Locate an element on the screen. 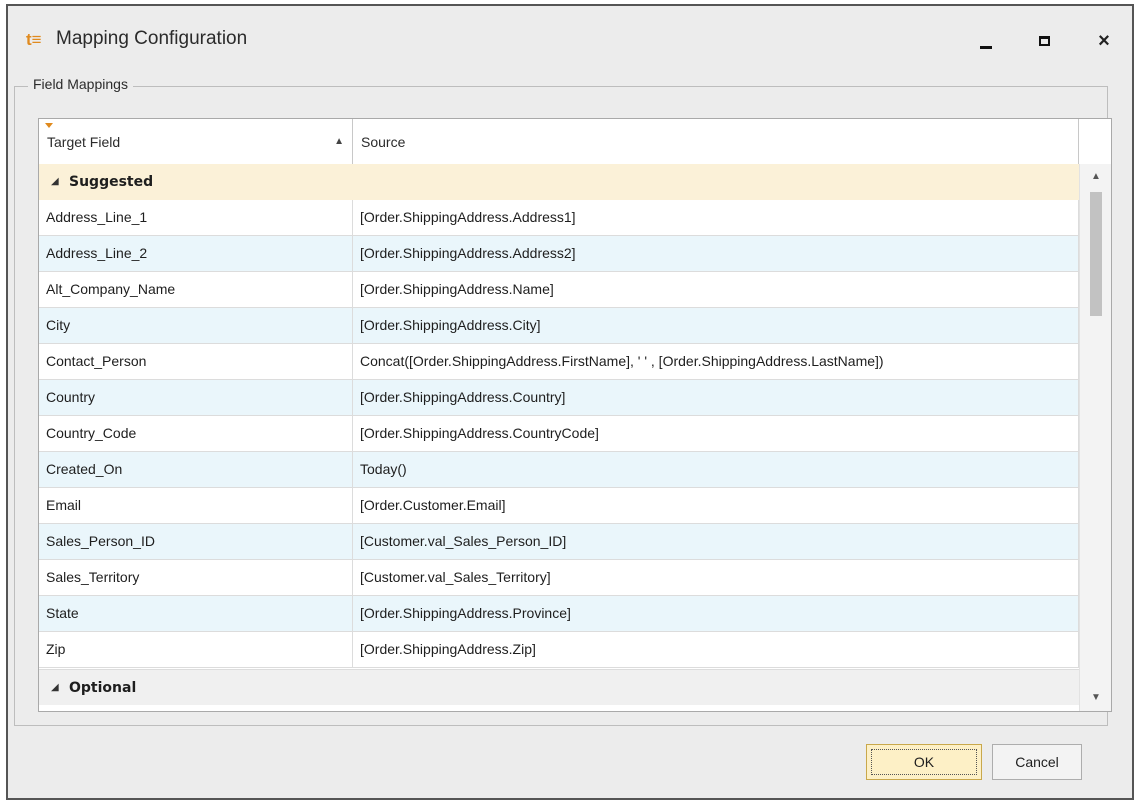  target-field-cell: Sales_Territory is located at coordinates (196, 577).